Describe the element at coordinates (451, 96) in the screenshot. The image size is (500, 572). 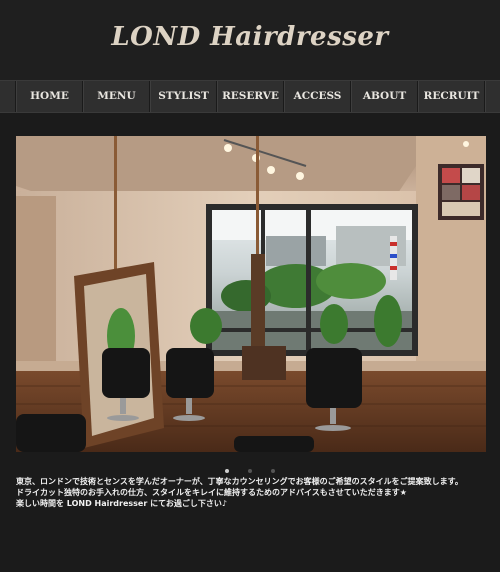
I see `nav-item-recruit: RECRUIT` at that location.